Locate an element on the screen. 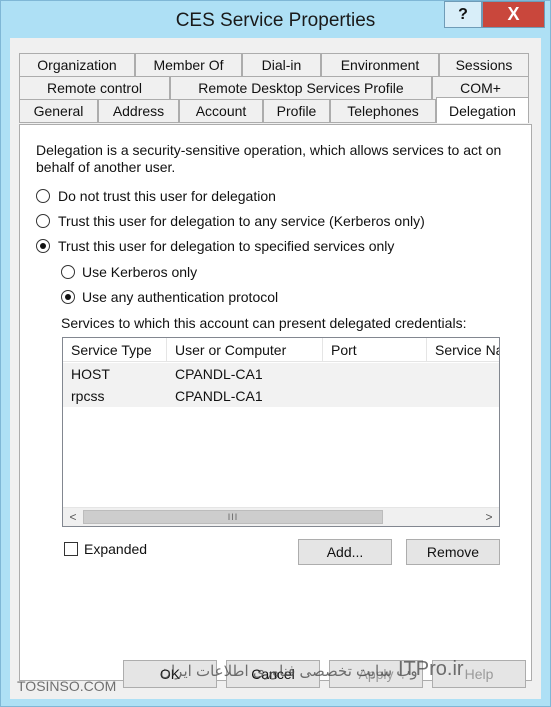 The height and width of the screenshot is (707, 551). scroll-thumb: III is located at coordinates (233, 517).